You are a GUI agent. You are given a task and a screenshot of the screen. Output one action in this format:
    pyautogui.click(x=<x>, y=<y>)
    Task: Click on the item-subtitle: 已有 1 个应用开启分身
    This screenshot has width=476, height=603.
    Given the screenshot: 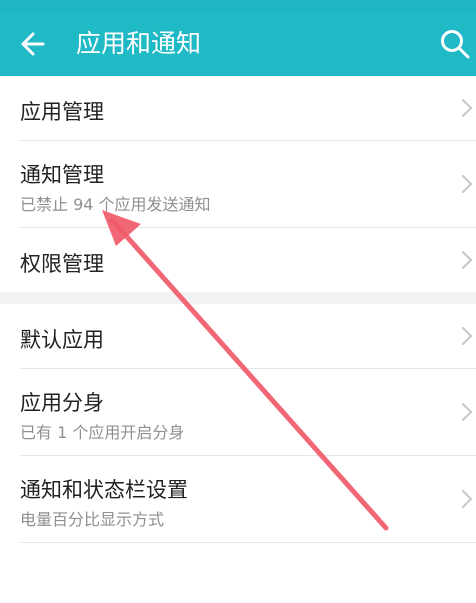 What is the action you would take?
    pyautogui.click(x=102, y=432)
    